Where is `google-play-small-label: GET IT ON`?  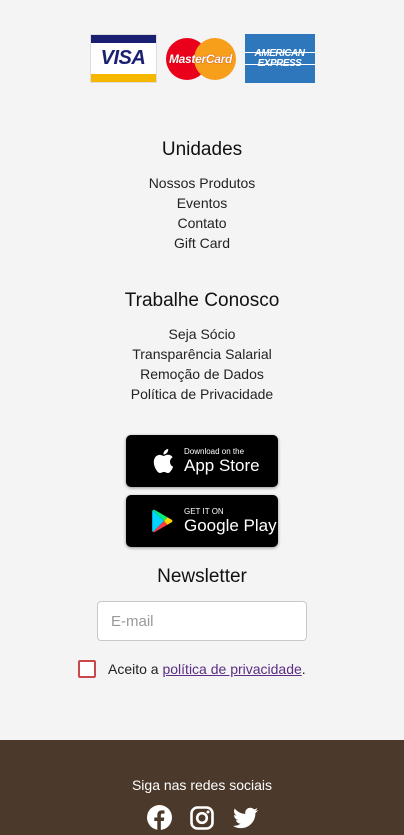
google-play-small-label: GET IT ON is located at coordinates (204, 511).